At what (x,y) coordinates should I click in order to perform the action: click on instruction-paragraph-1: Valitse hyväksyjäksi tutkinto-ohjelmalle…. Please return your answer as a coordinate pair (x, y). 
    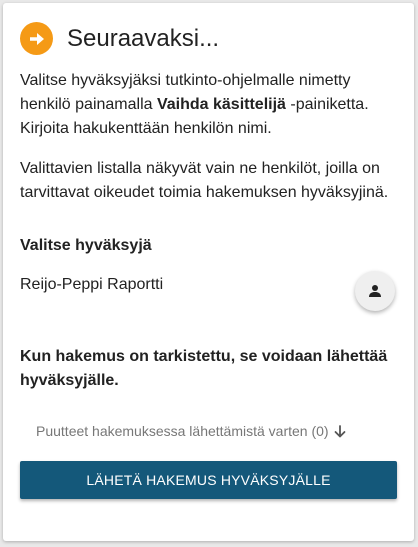
    Looking at the image, I should click on (207, 105).